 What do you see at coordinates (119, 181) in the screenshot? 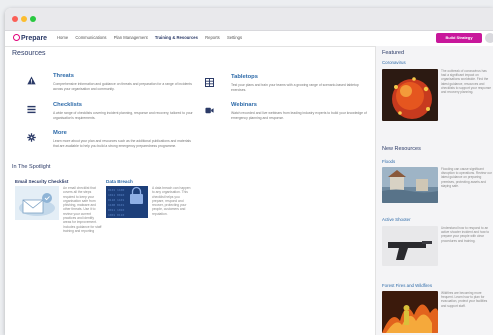
I see `spotlight-card-title: Data Breach` at bounding box center [119, 181].